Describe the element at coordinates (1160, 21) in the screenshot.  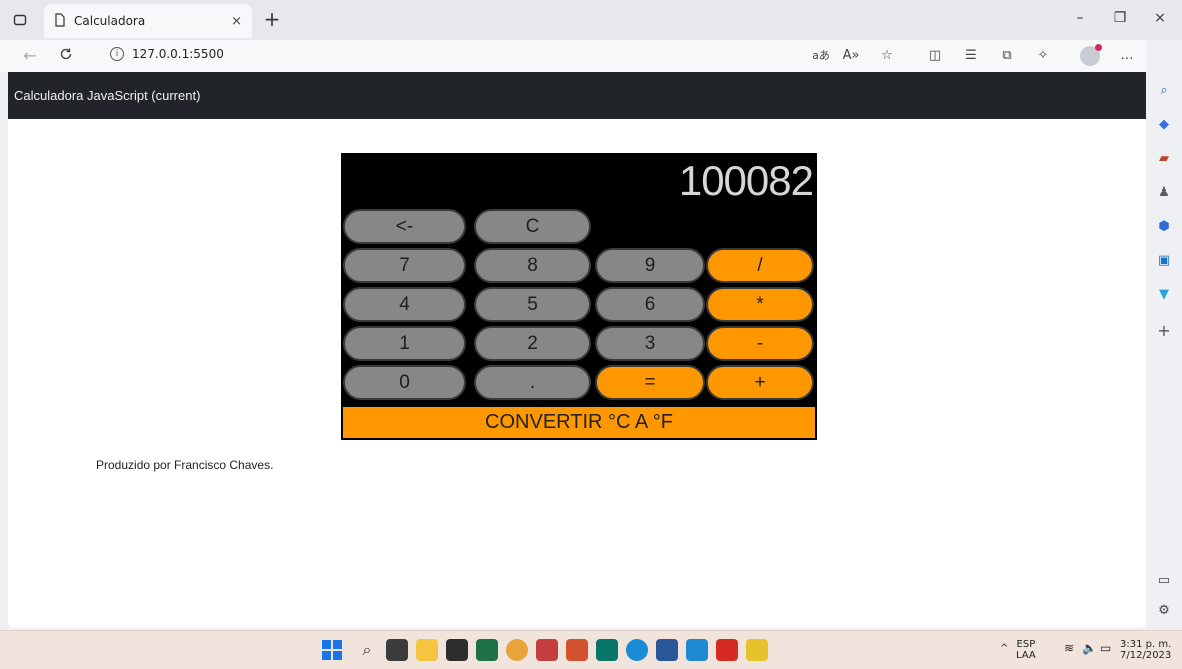
I see `close-window-button: ×` at that location.